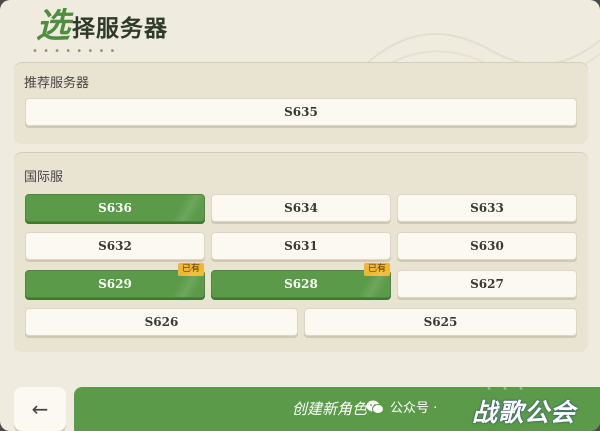 The height and width of the screenshot is (431, 600). I want to click on back-button: ←, so click(40, 409).